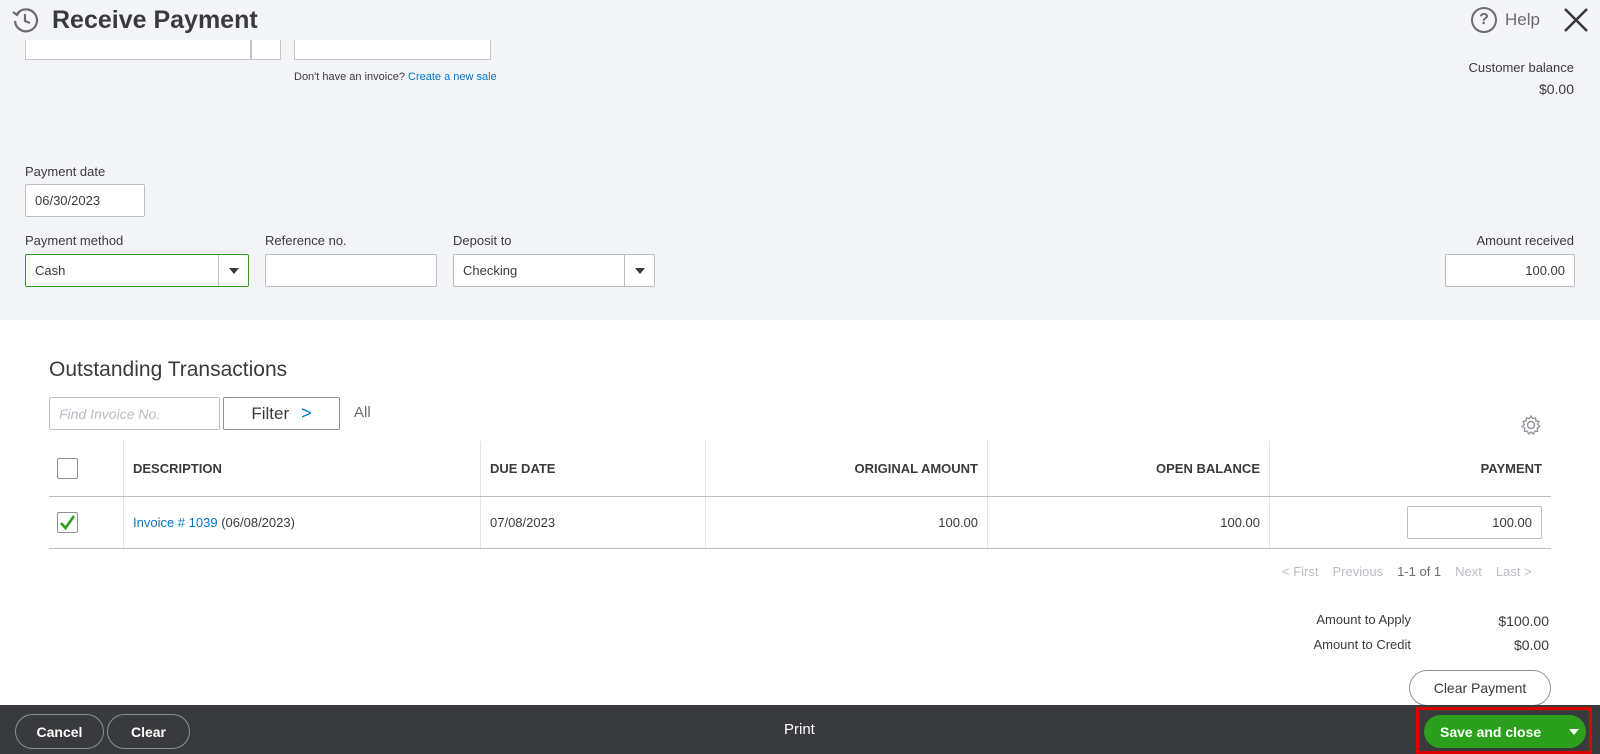 Image resolution: width=1600 pixels, height=754 pixels. I want to click on customer-balance-value: $0.00, so click(1556, 89).